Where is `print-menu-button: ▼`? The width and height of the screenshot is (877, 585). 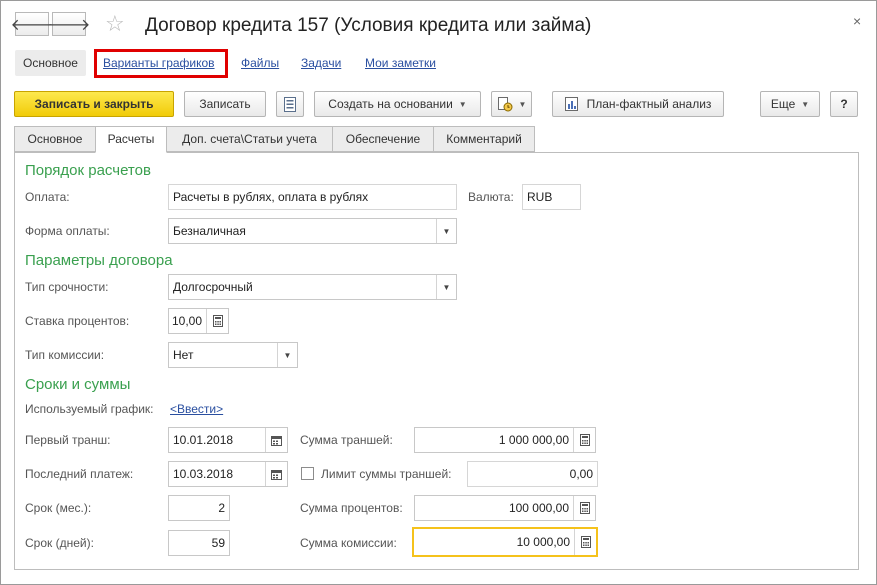
print-menu-button: ▼ is located at coordinates (511, 104).